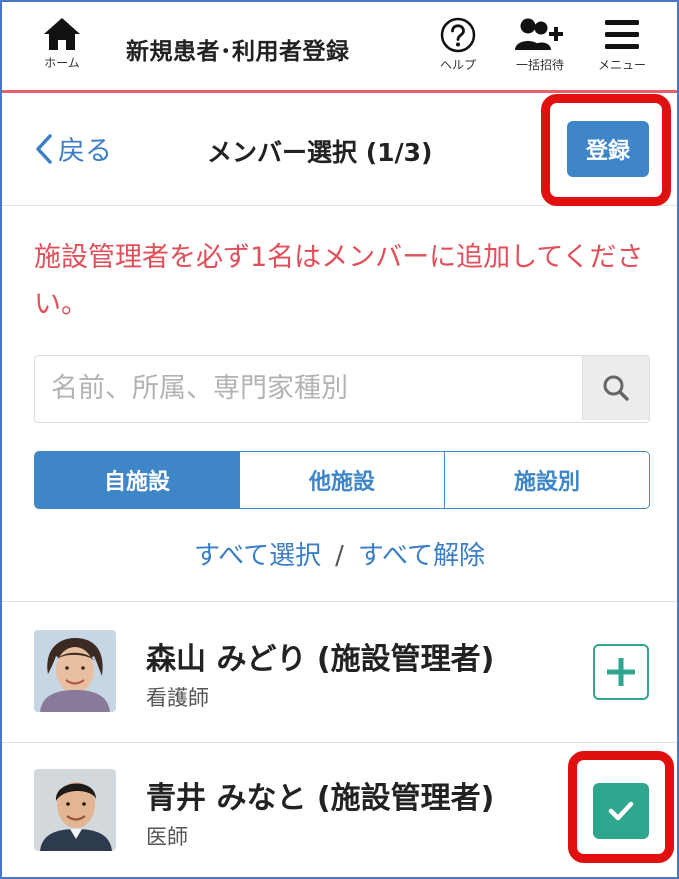  I want to click on plus-icon, so click(621, 672).